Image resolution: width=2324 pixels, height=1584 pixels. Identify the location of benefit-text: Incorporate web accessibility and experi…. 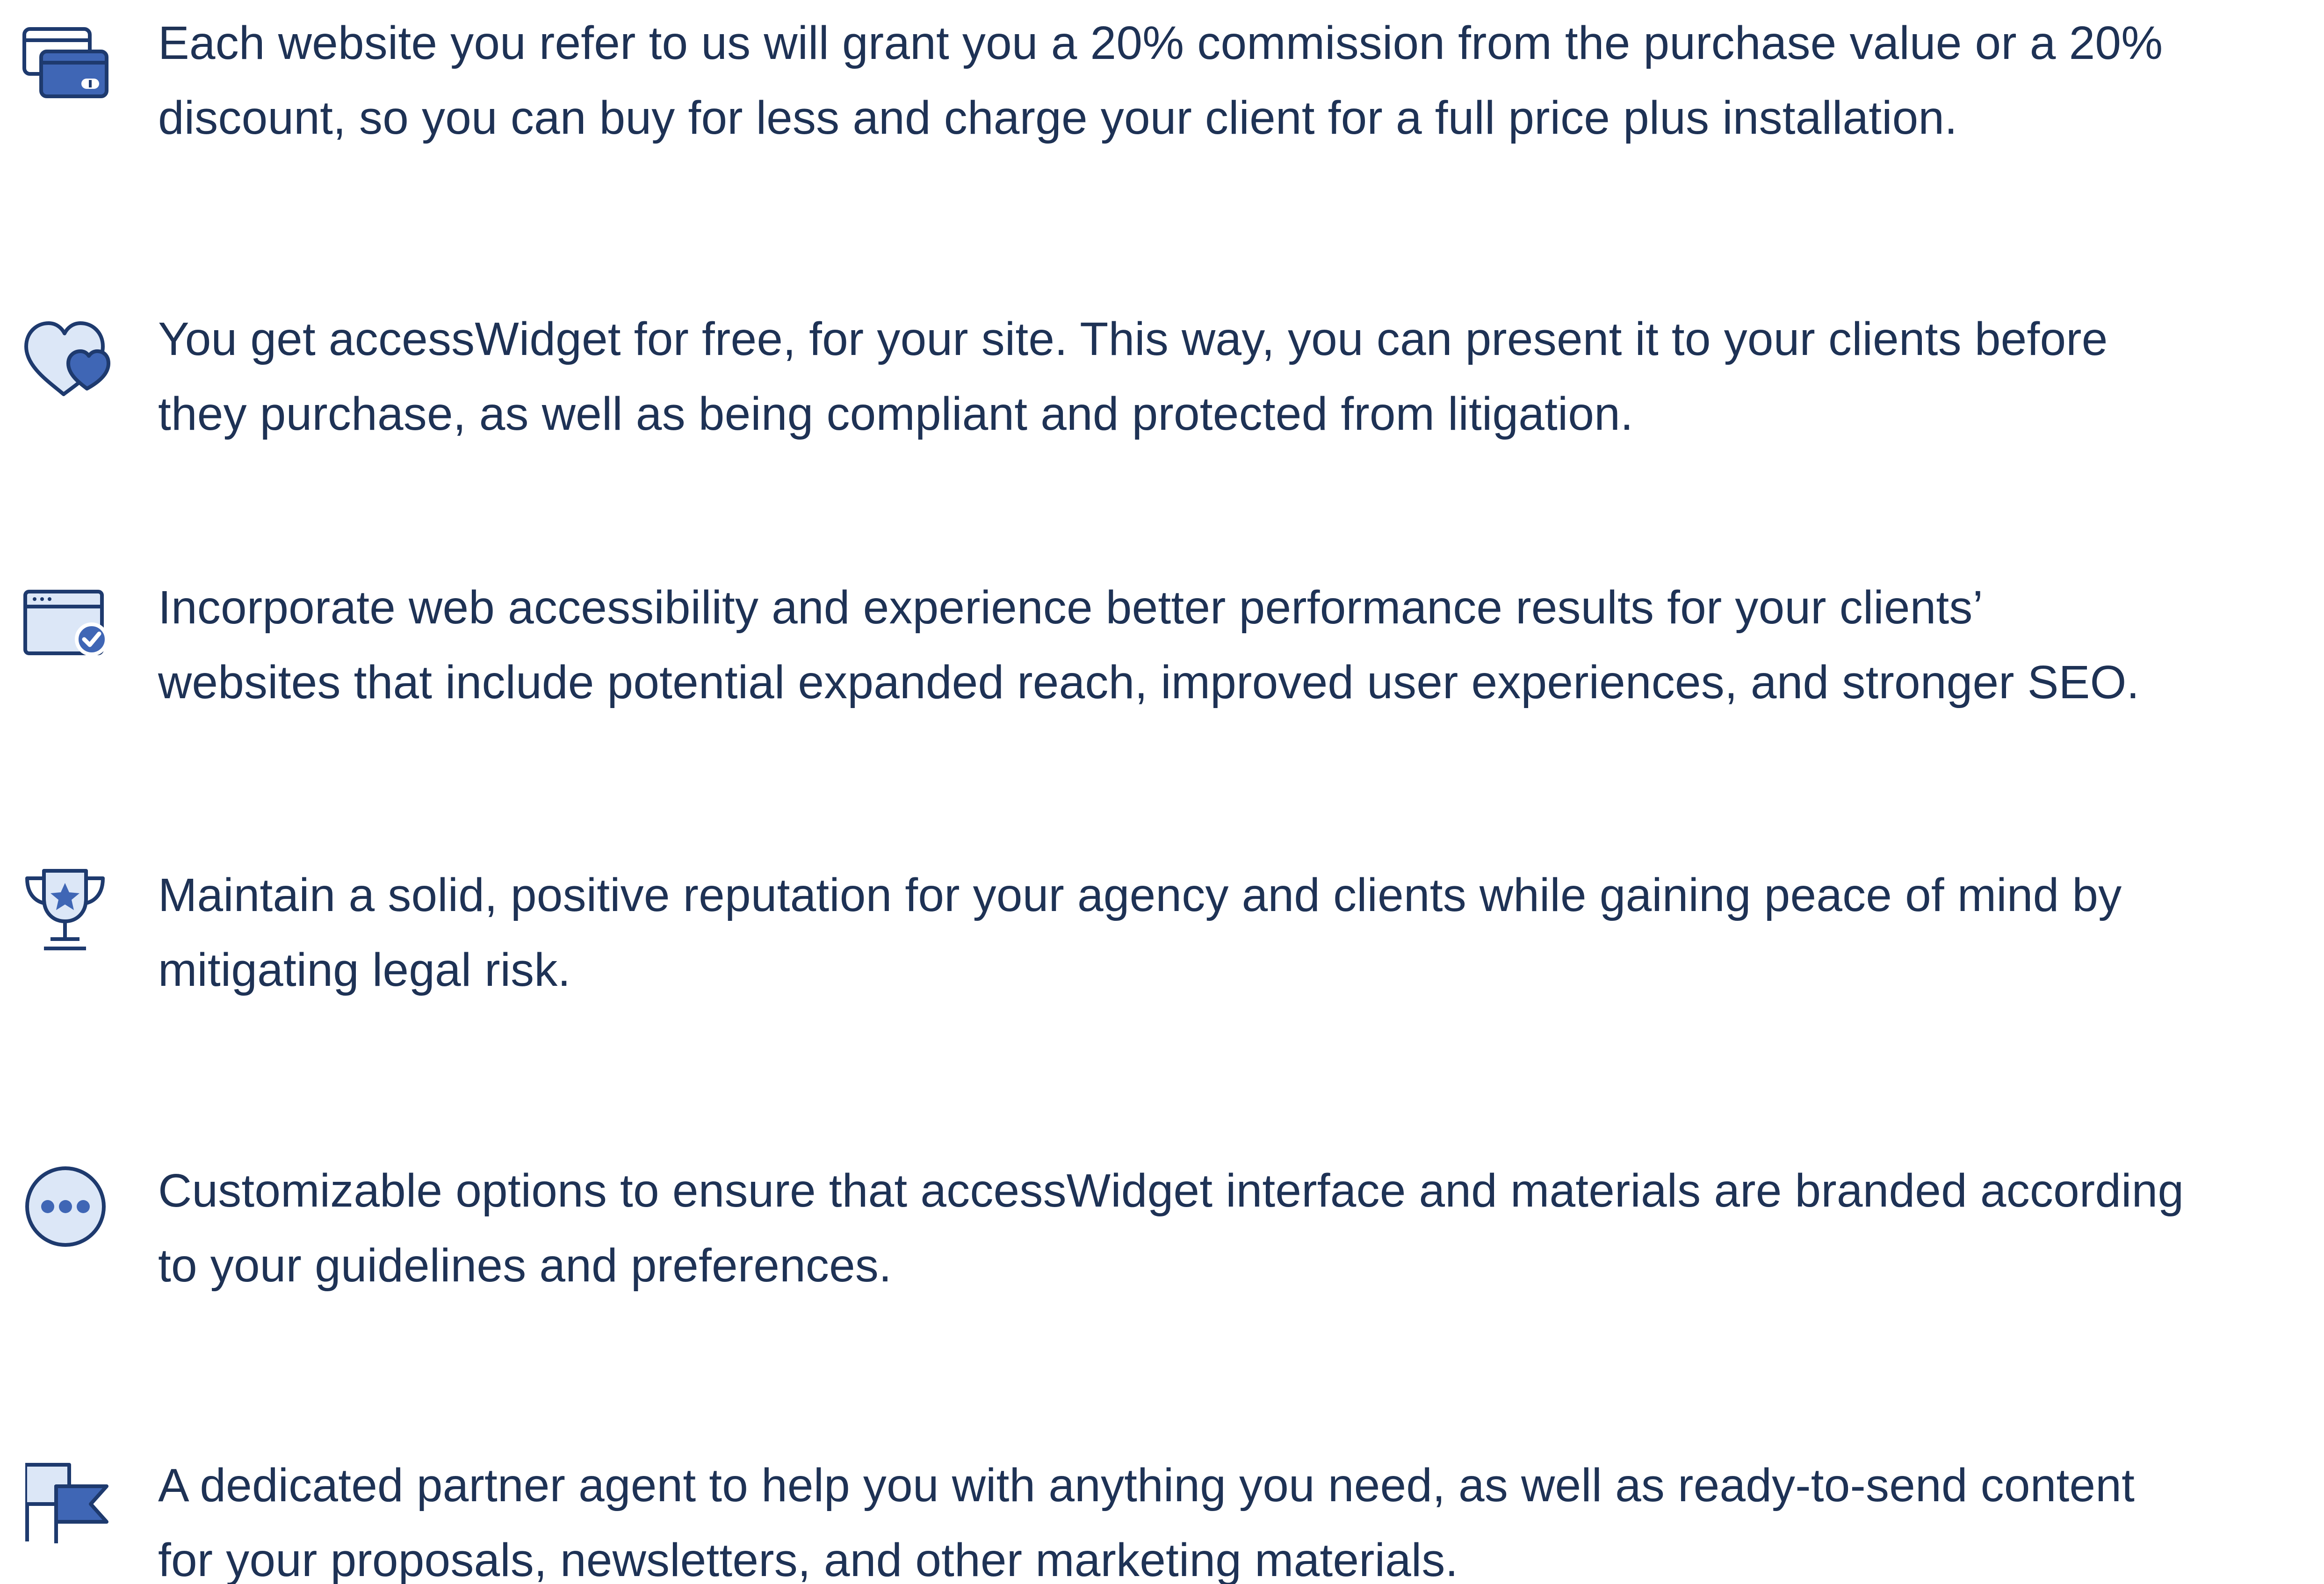
(1238, 645).